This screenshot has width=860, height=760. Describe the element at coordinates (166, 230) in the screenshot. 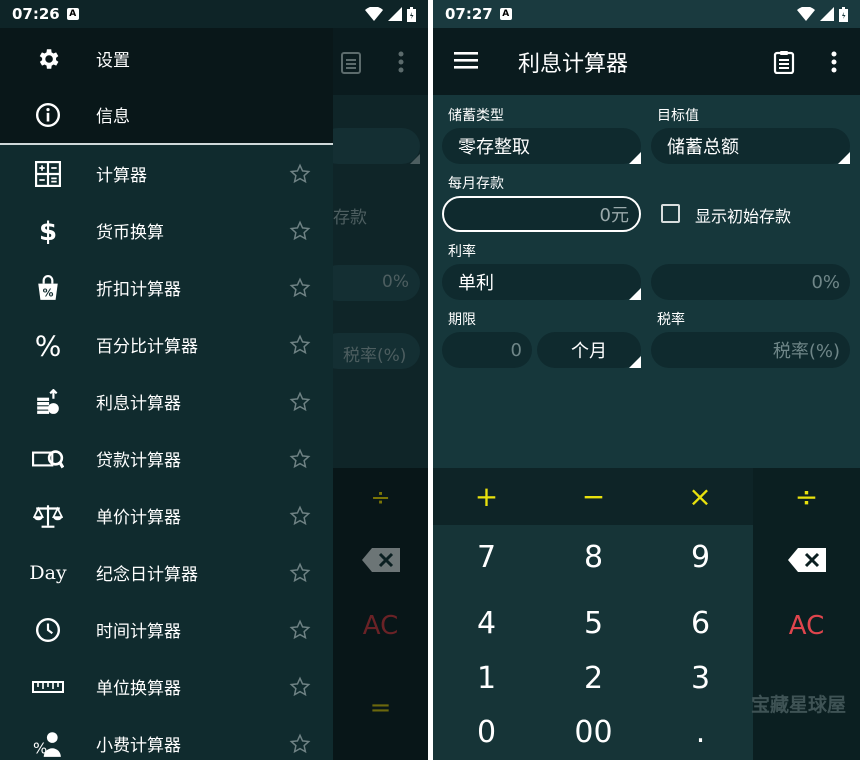

I see `drawer-item-dollar: $ 货币换算` at that location.